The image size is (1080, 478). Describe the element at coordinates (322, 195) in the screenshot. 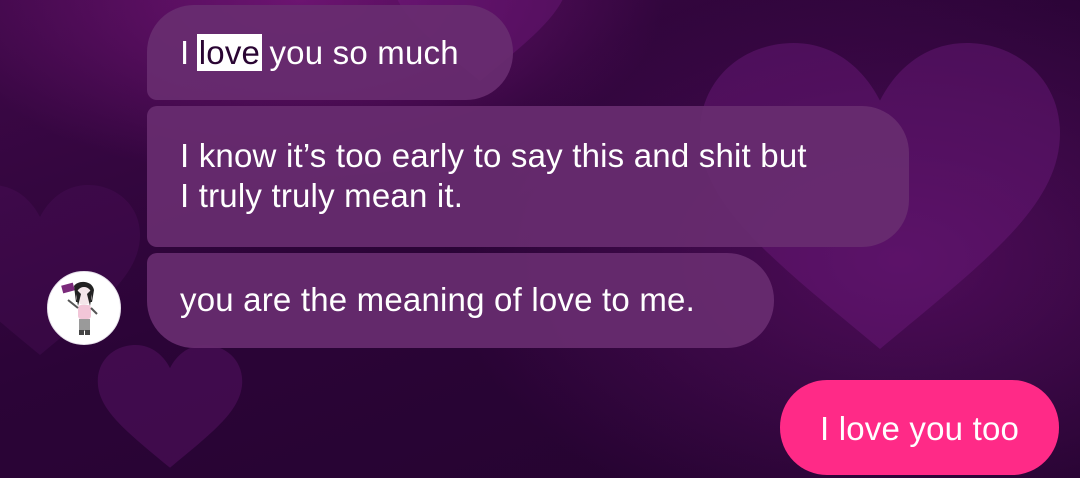

I see `message-text-line: I truly truly mean it.` at that location.